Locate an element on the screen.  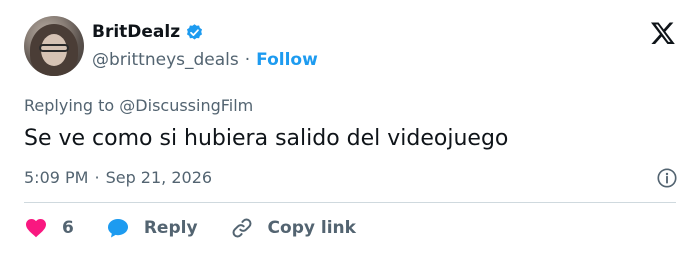
like-button: 6 is located at coordinates (49, 228).